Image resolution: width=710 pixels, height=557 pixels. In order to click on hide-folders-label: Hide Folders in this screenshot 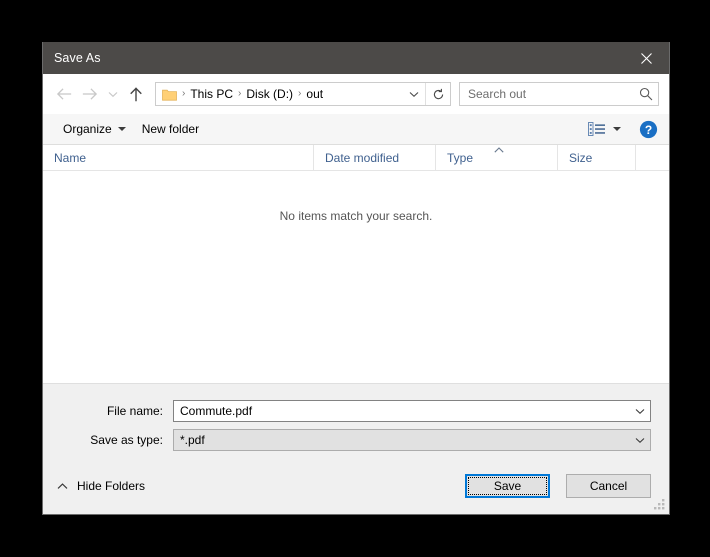, I will do `click(111, 486)`.